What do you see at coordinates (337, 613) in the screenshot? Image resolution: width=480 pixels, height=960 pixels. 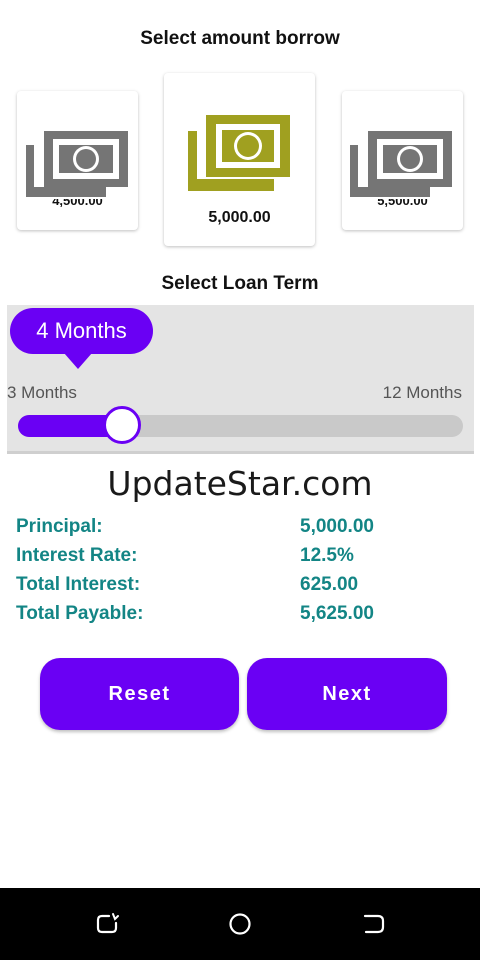 I see `summary-value: 5,625.00` at bounding box center [337, 613].